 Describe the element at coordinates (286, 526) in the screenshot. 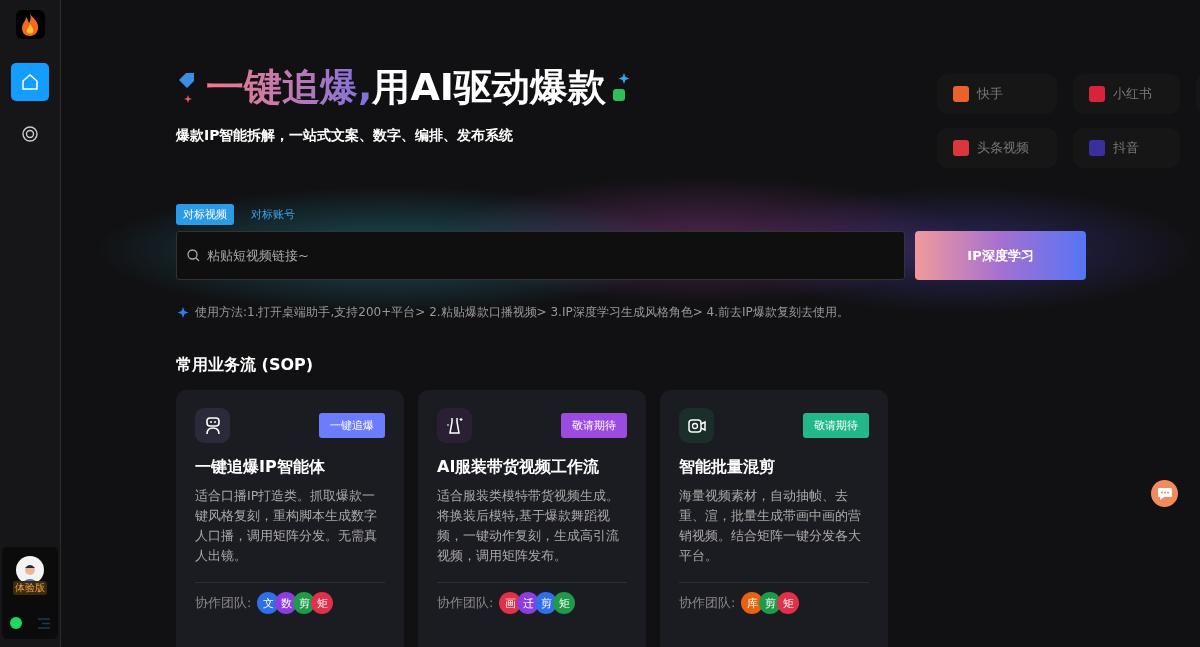

I see `card-description: 适合口播IP打造类。抓取爆款一键风格复刻，重构脚本生成数字人口播，调用矩阵分发。无需真人出镜。` at that location.